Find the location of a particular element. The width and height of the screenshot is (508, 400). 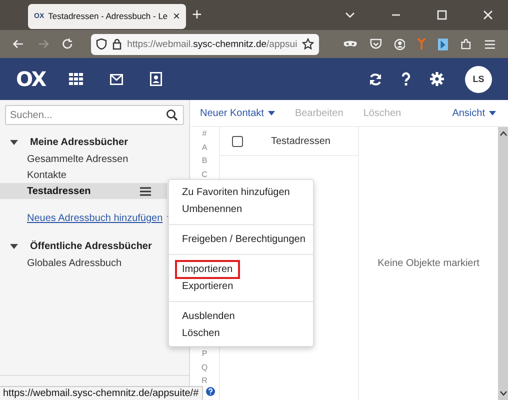

addressbook-item: Testadressen is located at coordinates (83, 191).